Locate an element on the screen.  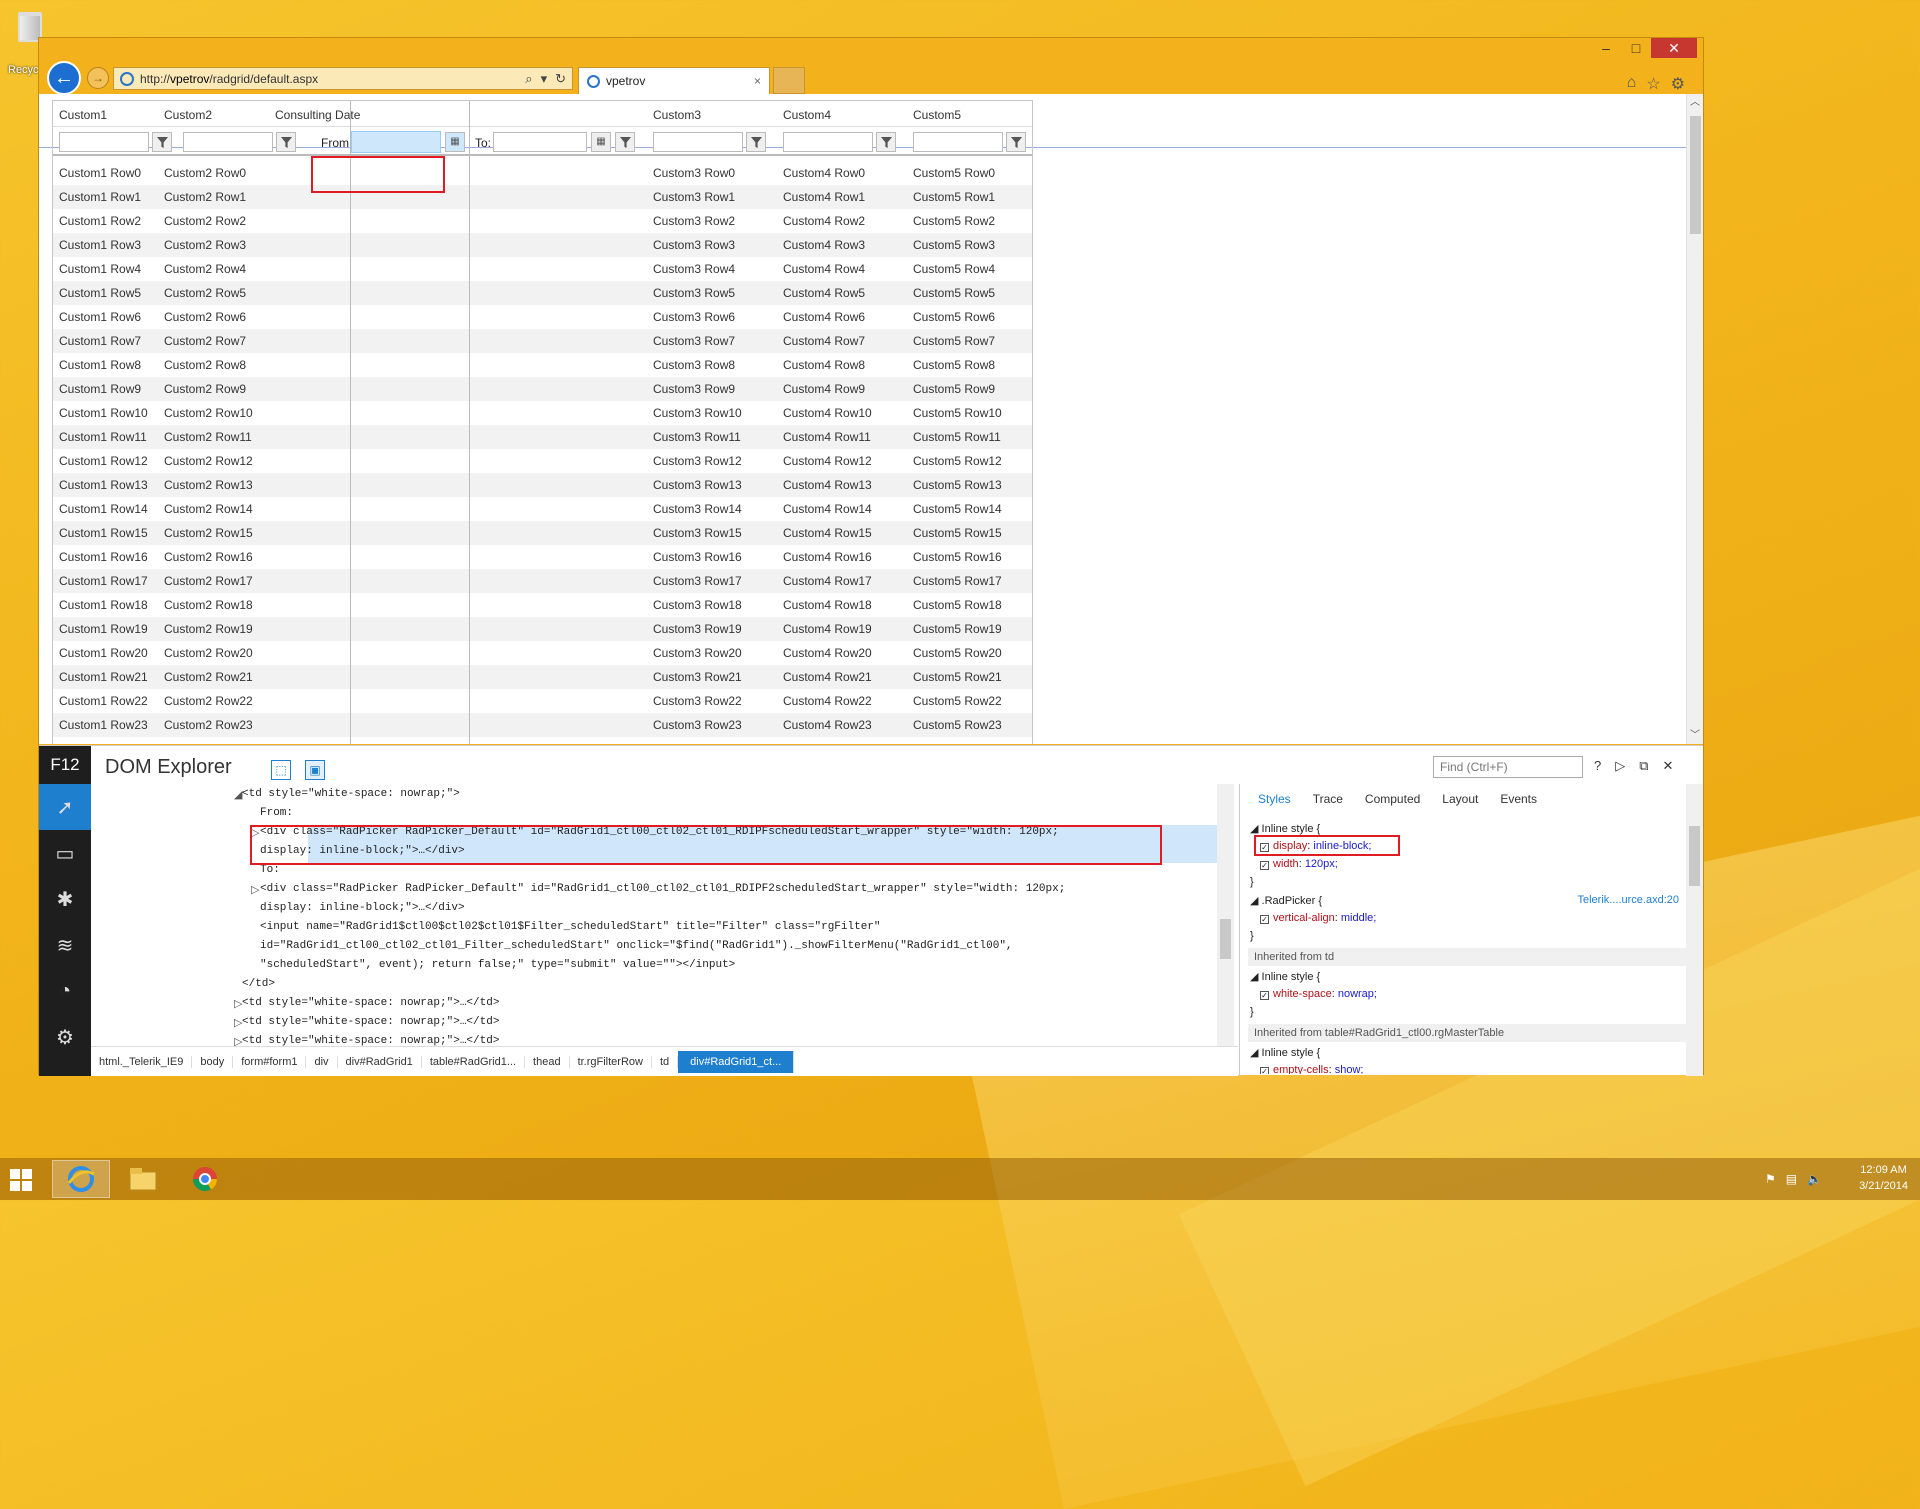
style-prop-empty-cells: ✓ empty-cells: show; is located at coordinates (1312, 1069).